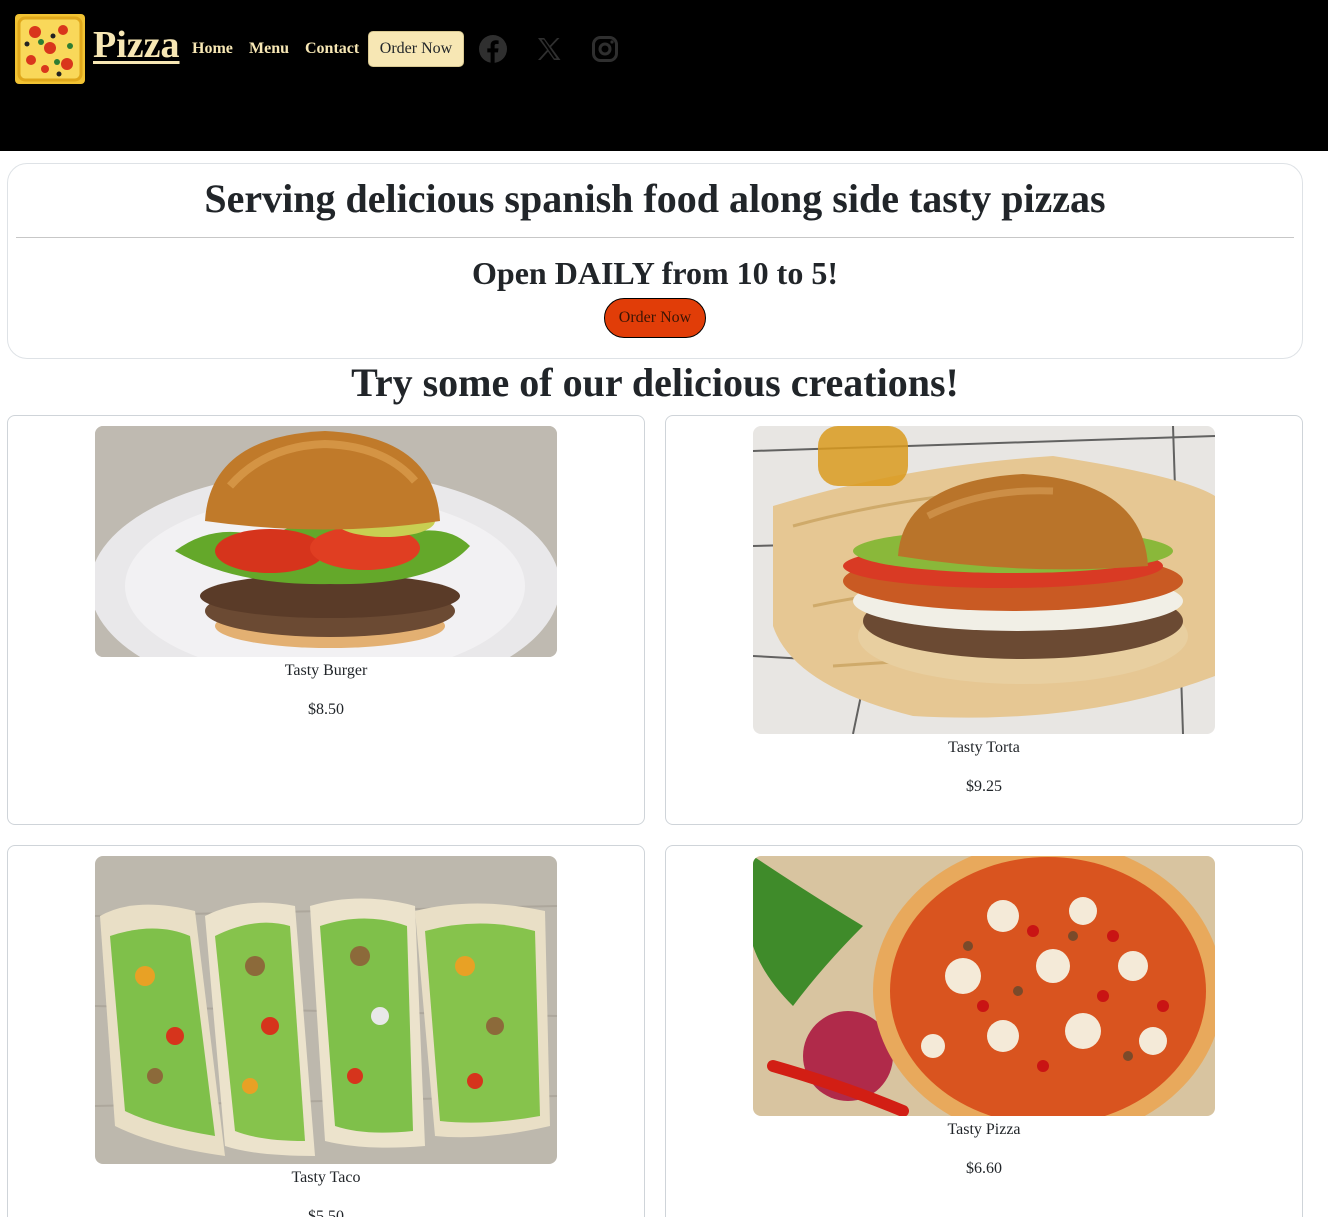 This screenshot has width=1328, height=1217. I want to click on hero-divider, so click(655, 237).